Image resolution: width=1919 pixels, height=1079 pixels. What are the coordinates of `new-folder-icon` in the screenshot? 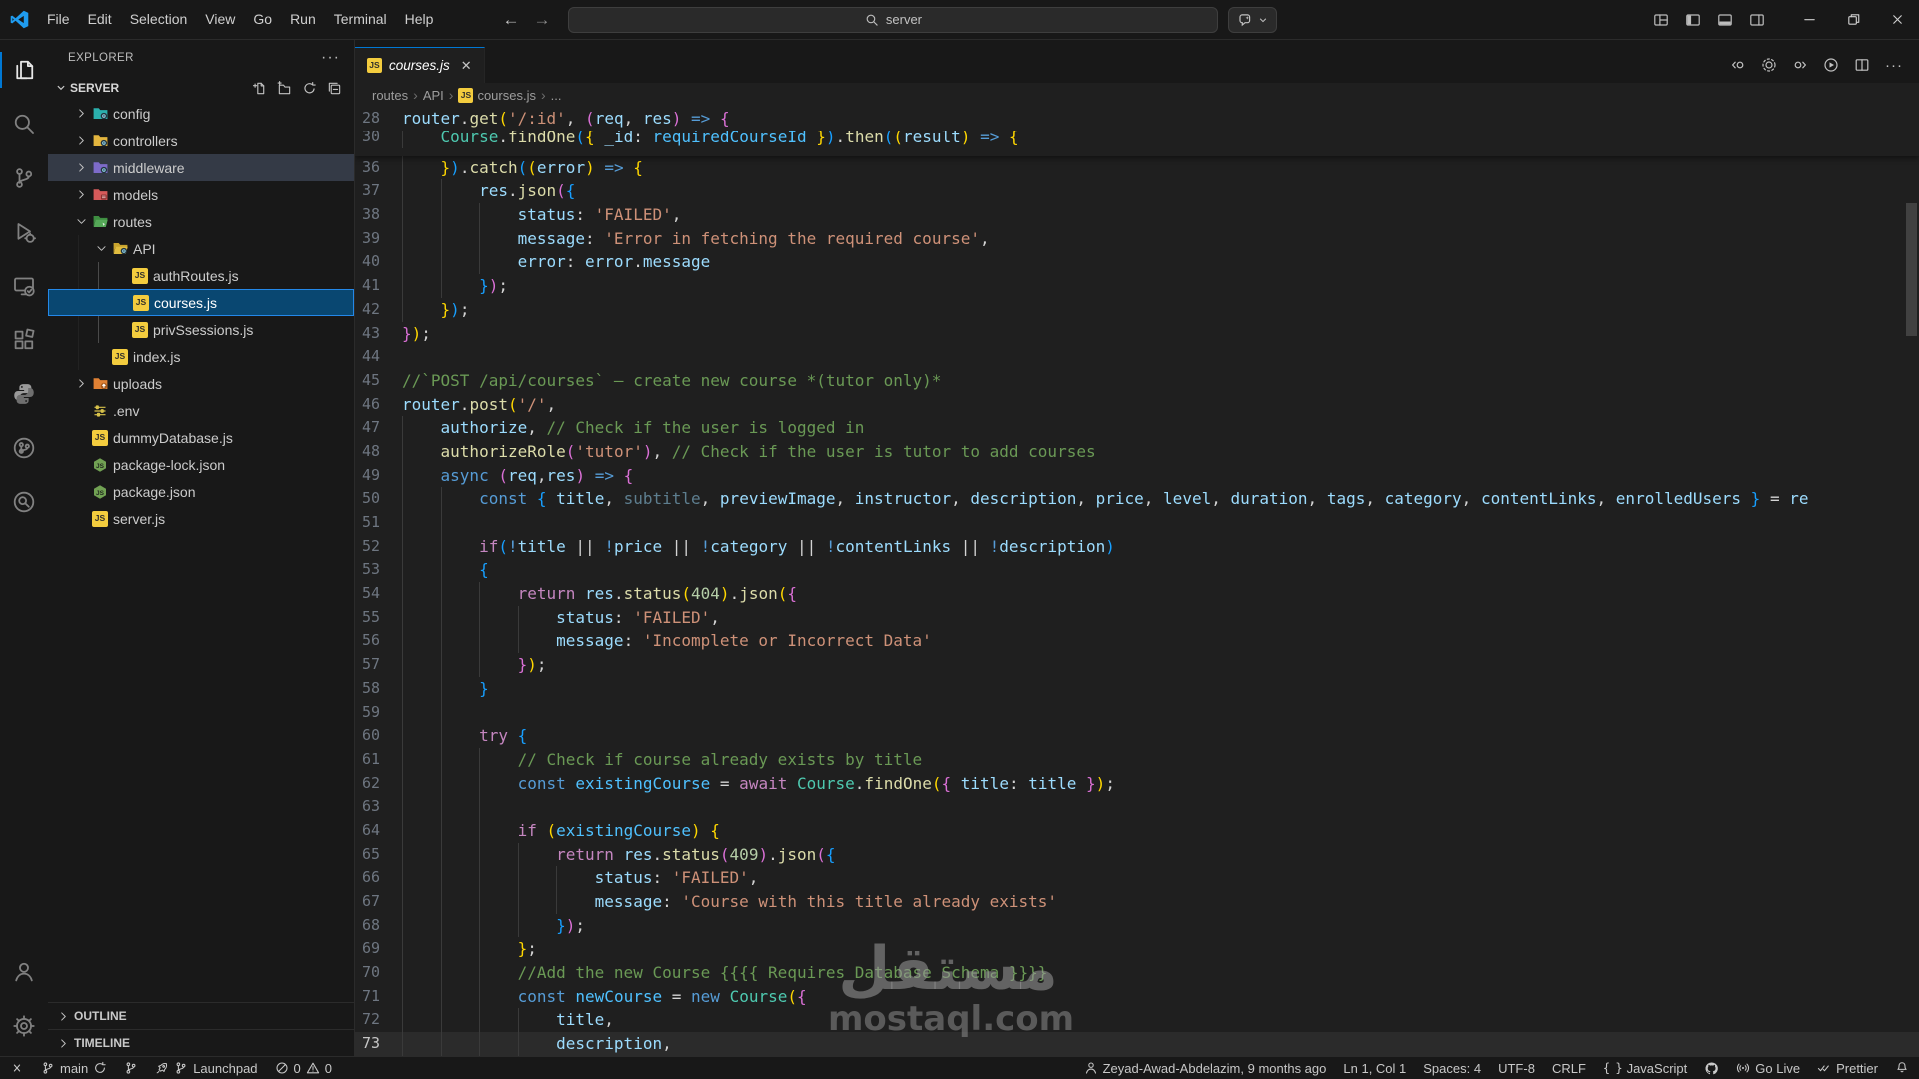 It's located at (284, 88).